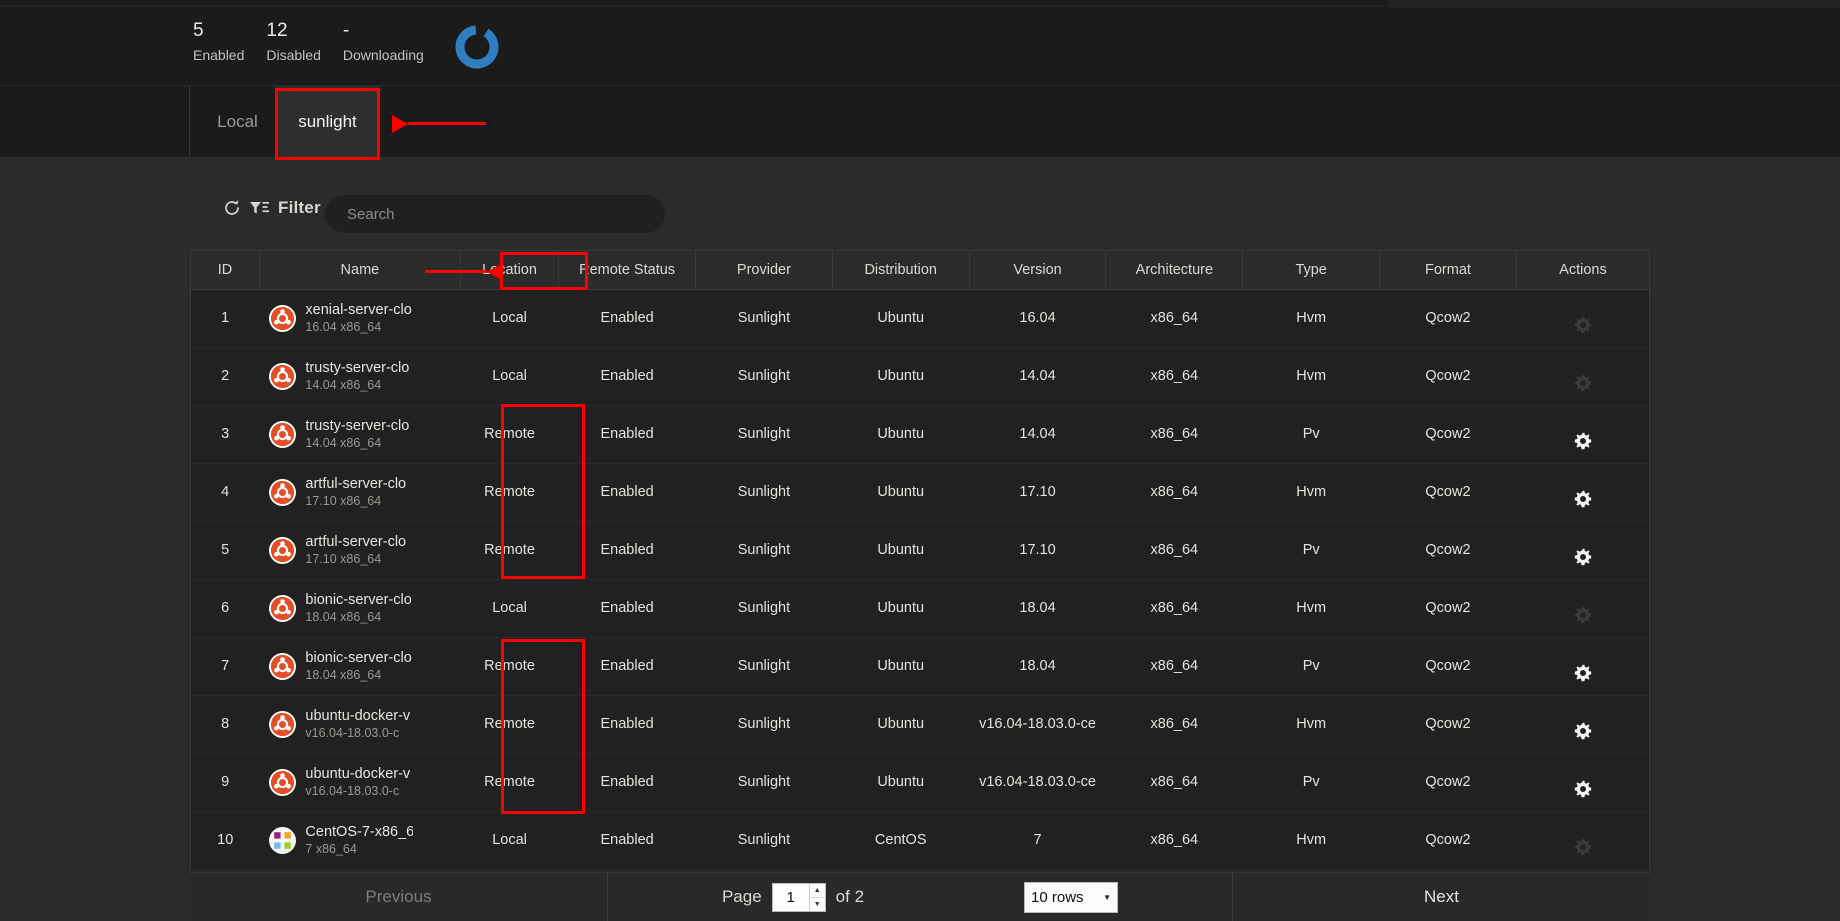 The width and height of the screenshot is (1840, 921). Describe the element at coordinates (627, 724) in the screenshot. I see `cell-remote-status: Enabled` at that location.